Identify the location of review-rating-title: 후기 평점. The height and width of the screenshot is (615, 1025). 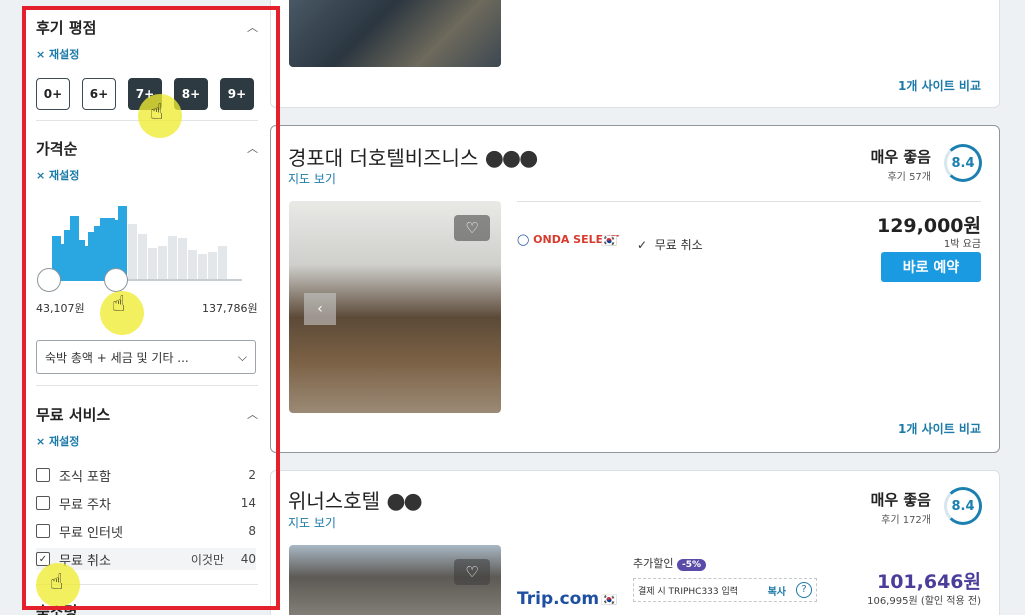
(66, 28).